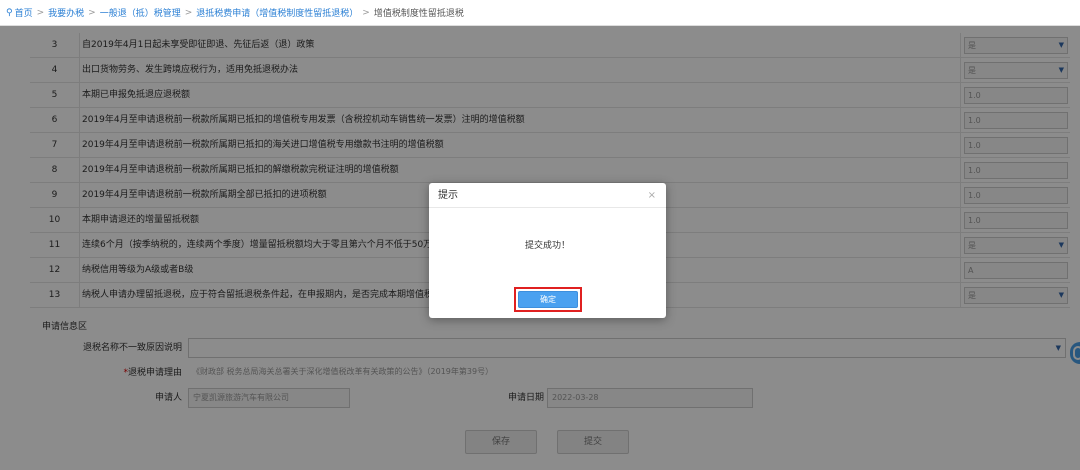 Image resolution: width=1080 pixels, height=470 pixels. What do you see at coordinates (547, 195) in the screenshot?
I see `dialog-header: 提示 ×` at bounding box center [547, 195].